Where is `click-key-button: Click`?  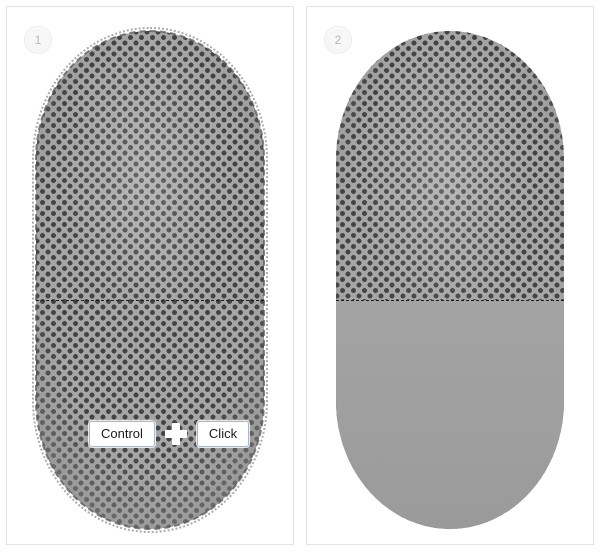 click-key-button: Click is located at coordinates (223, 434).